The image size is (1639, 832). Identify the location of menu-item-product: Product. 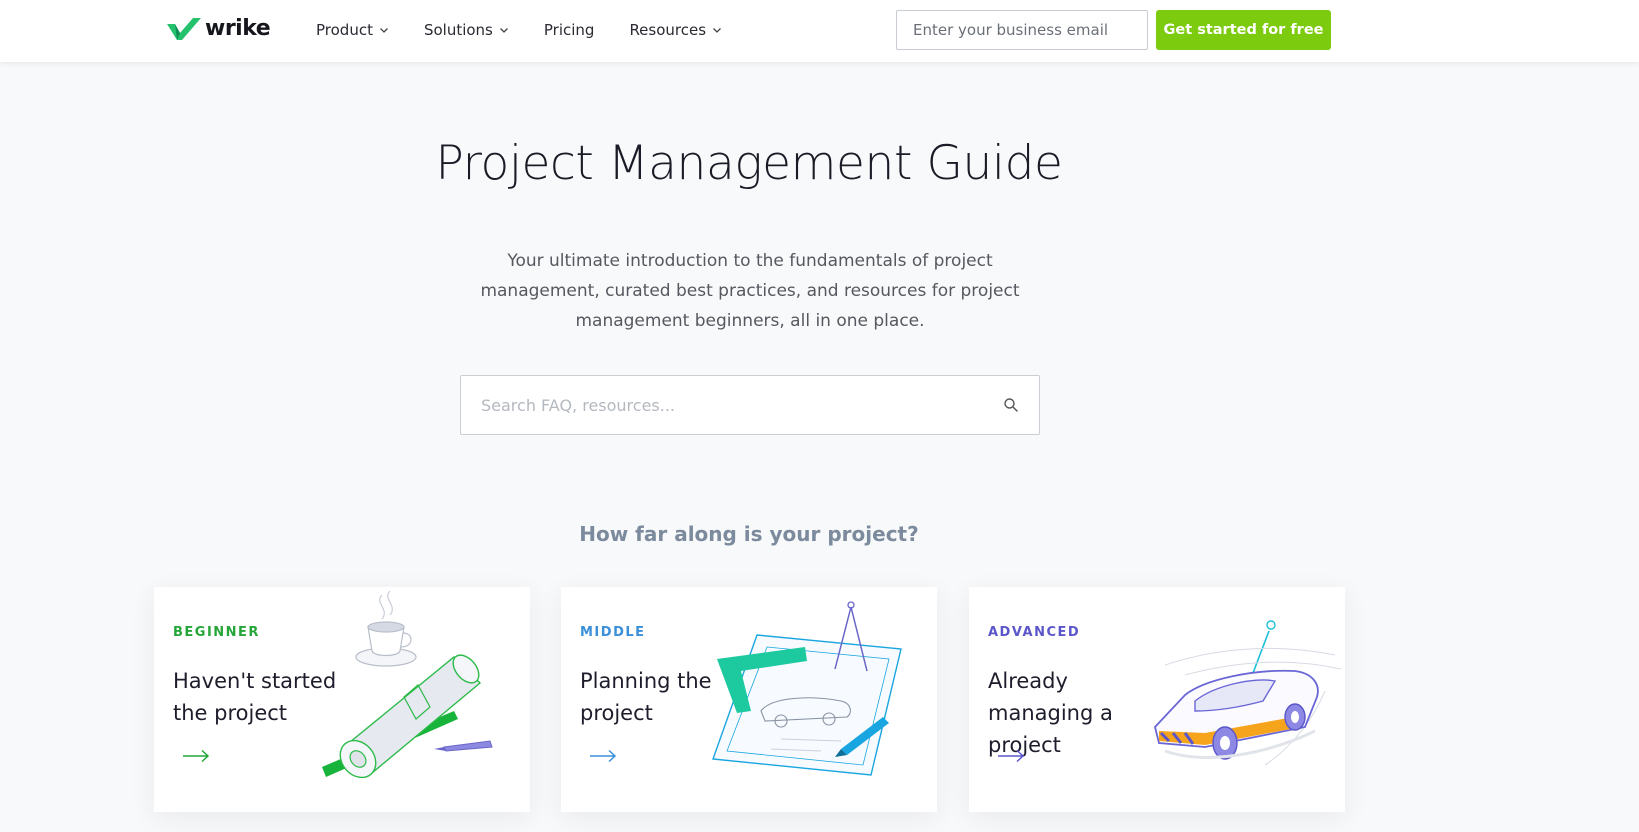
(352, 30).